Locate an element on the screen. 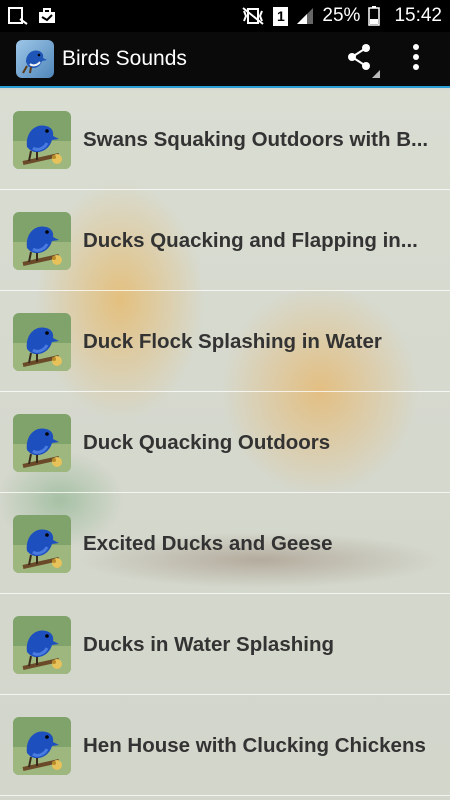 This screenshot has height=800, width=450. app-title: Birds Sounds is located at coordinates (124, 58).